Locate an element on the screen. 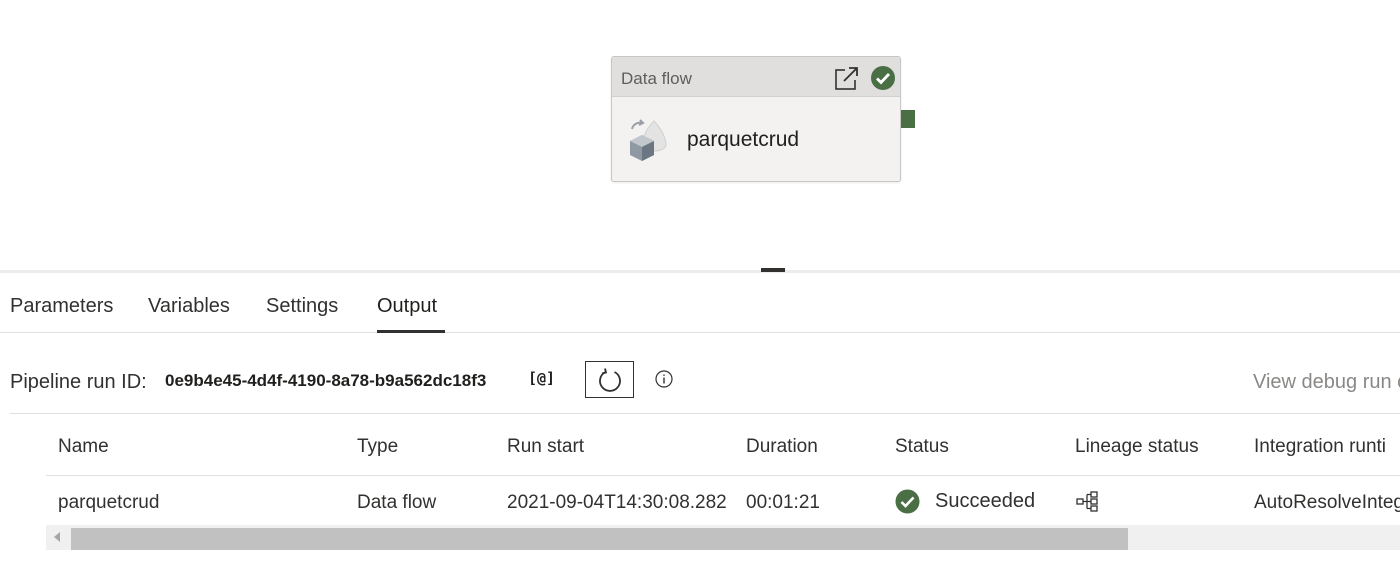 The image size is (1400, 581). refresh-icon is located at coordinates (609, 379).